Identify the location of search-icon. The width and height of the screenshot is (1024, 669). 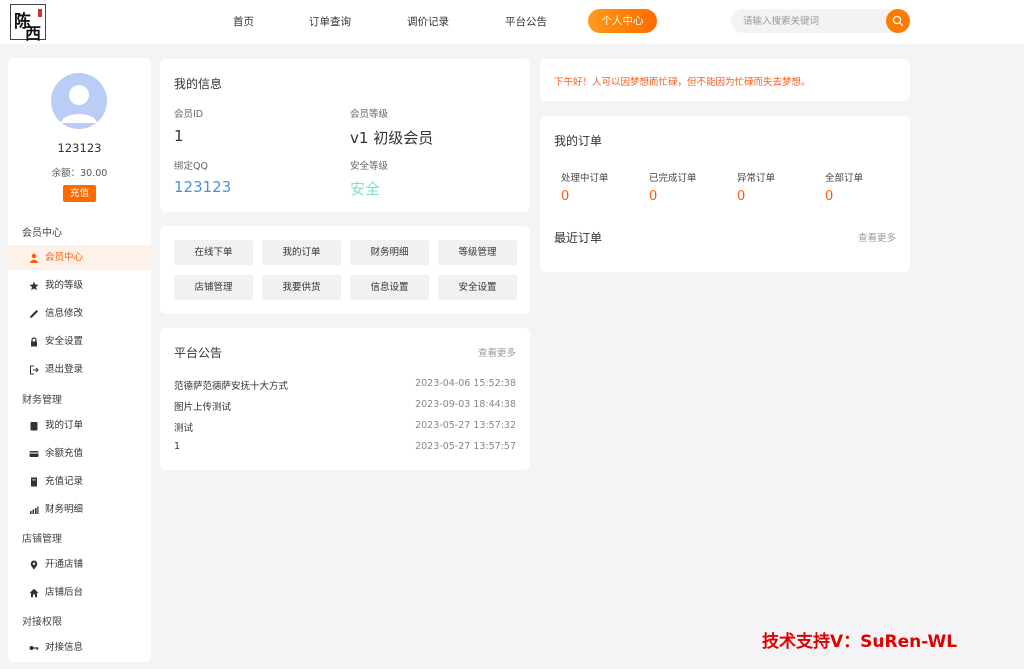
(898, 21).